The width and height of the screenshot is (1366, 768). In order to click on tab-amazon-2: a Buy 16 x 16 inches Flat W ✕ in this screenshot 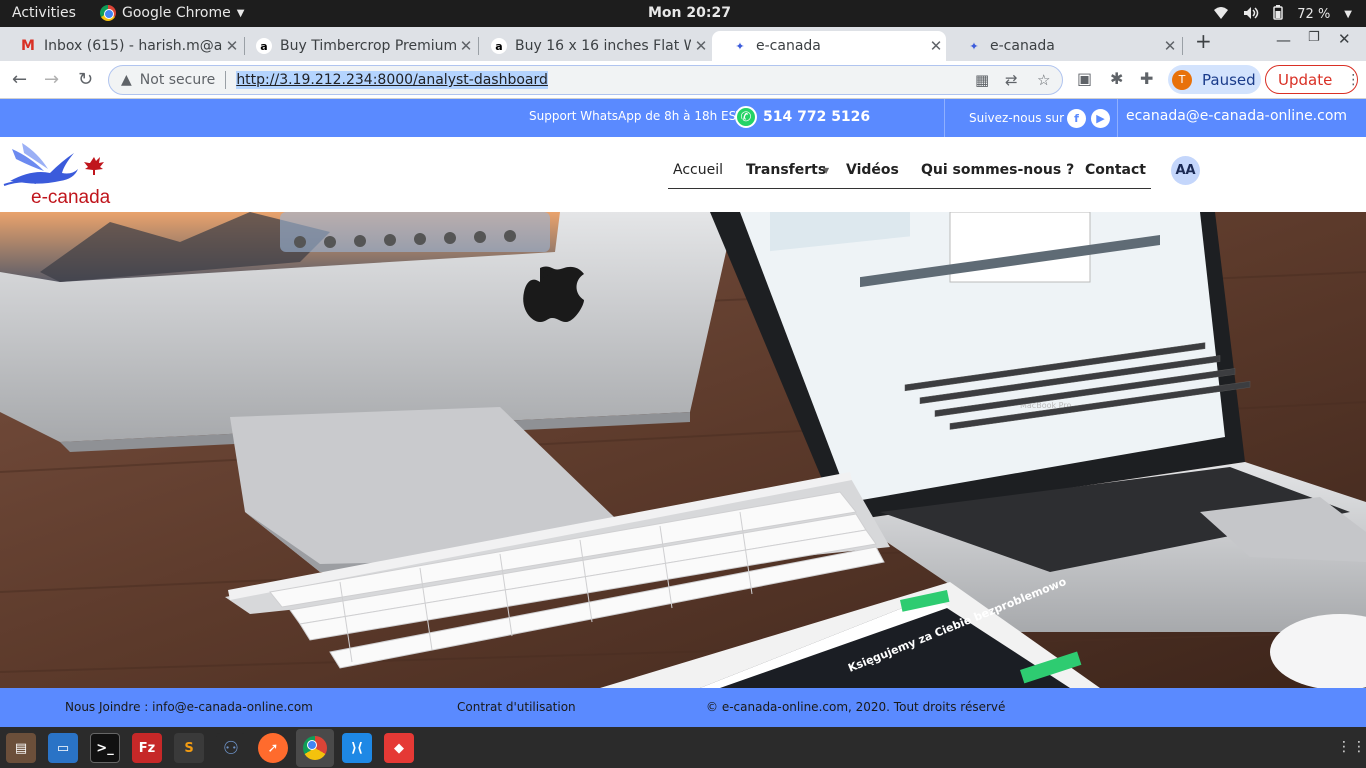, I will do `click(591, 46)`.